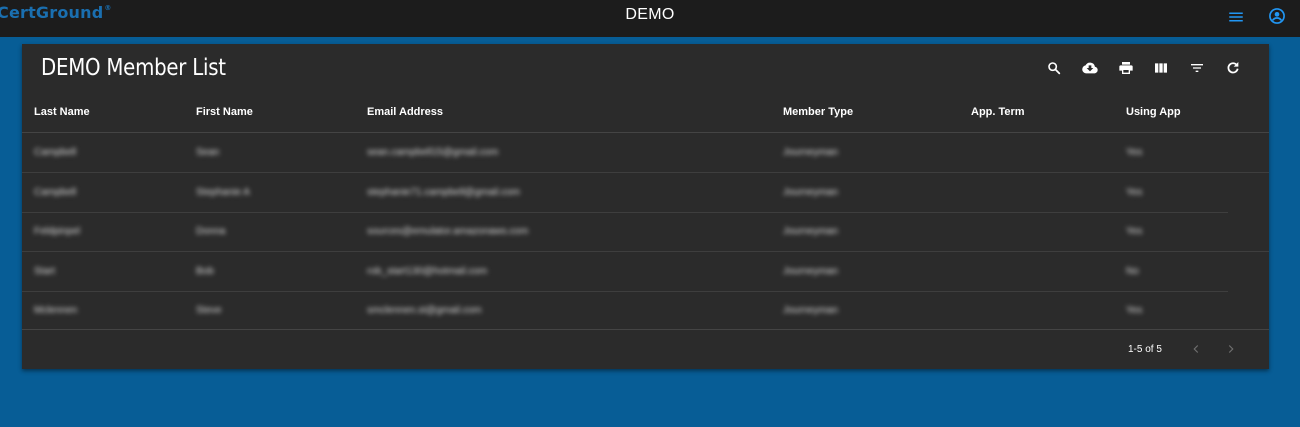 The image size is (1300, 427). Describe the element at coordinates (62, 112) in the screenshot. I see `column-header-last-name: Last Name` at that location.